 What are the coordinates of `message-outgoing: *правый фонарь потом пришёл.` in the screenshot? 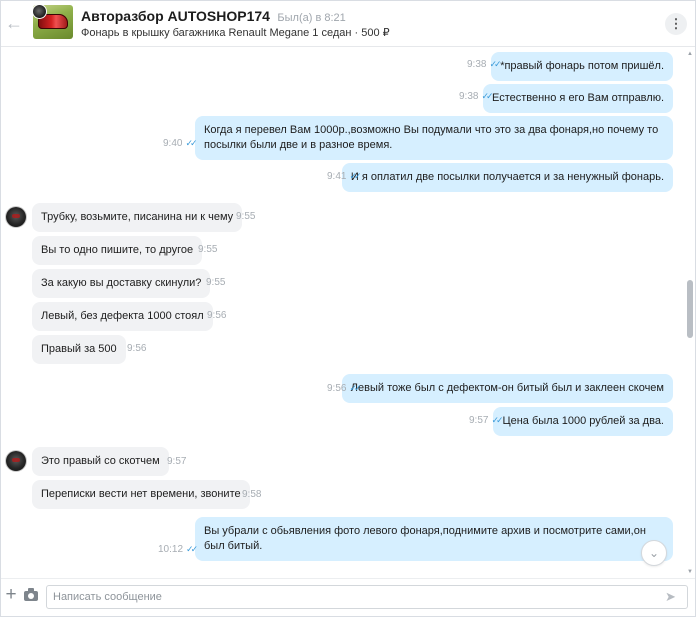 It's located at (582, 66).